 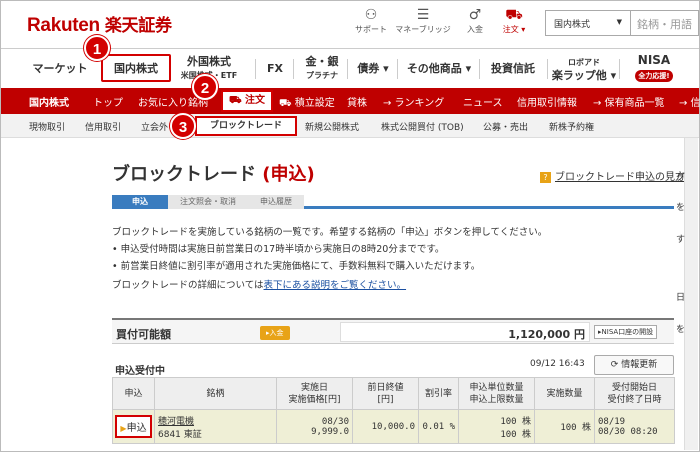 I want to click on apply-button-label: 申込, so click(x=136, y=428).